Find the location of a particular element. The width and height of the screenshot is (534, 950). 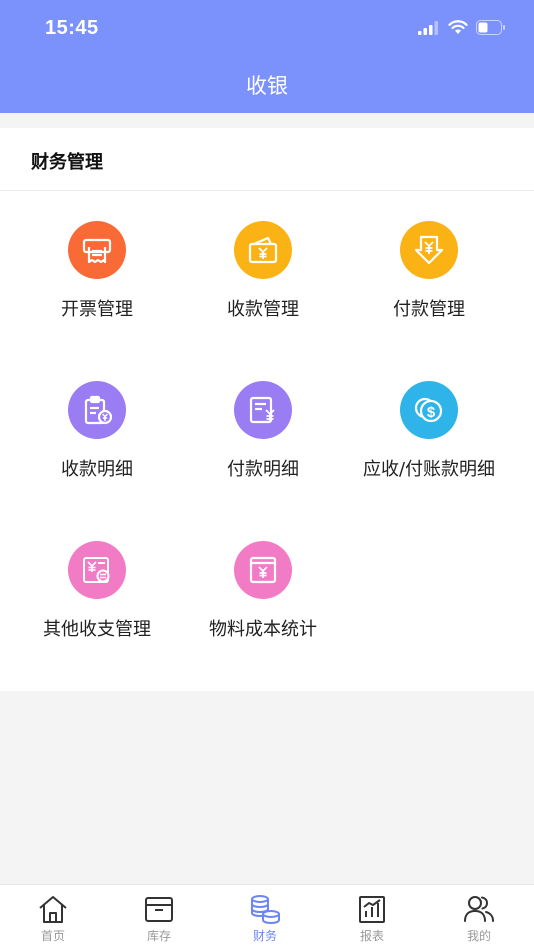

tab-inventory: 库存 is located at coordinates (159, 918).